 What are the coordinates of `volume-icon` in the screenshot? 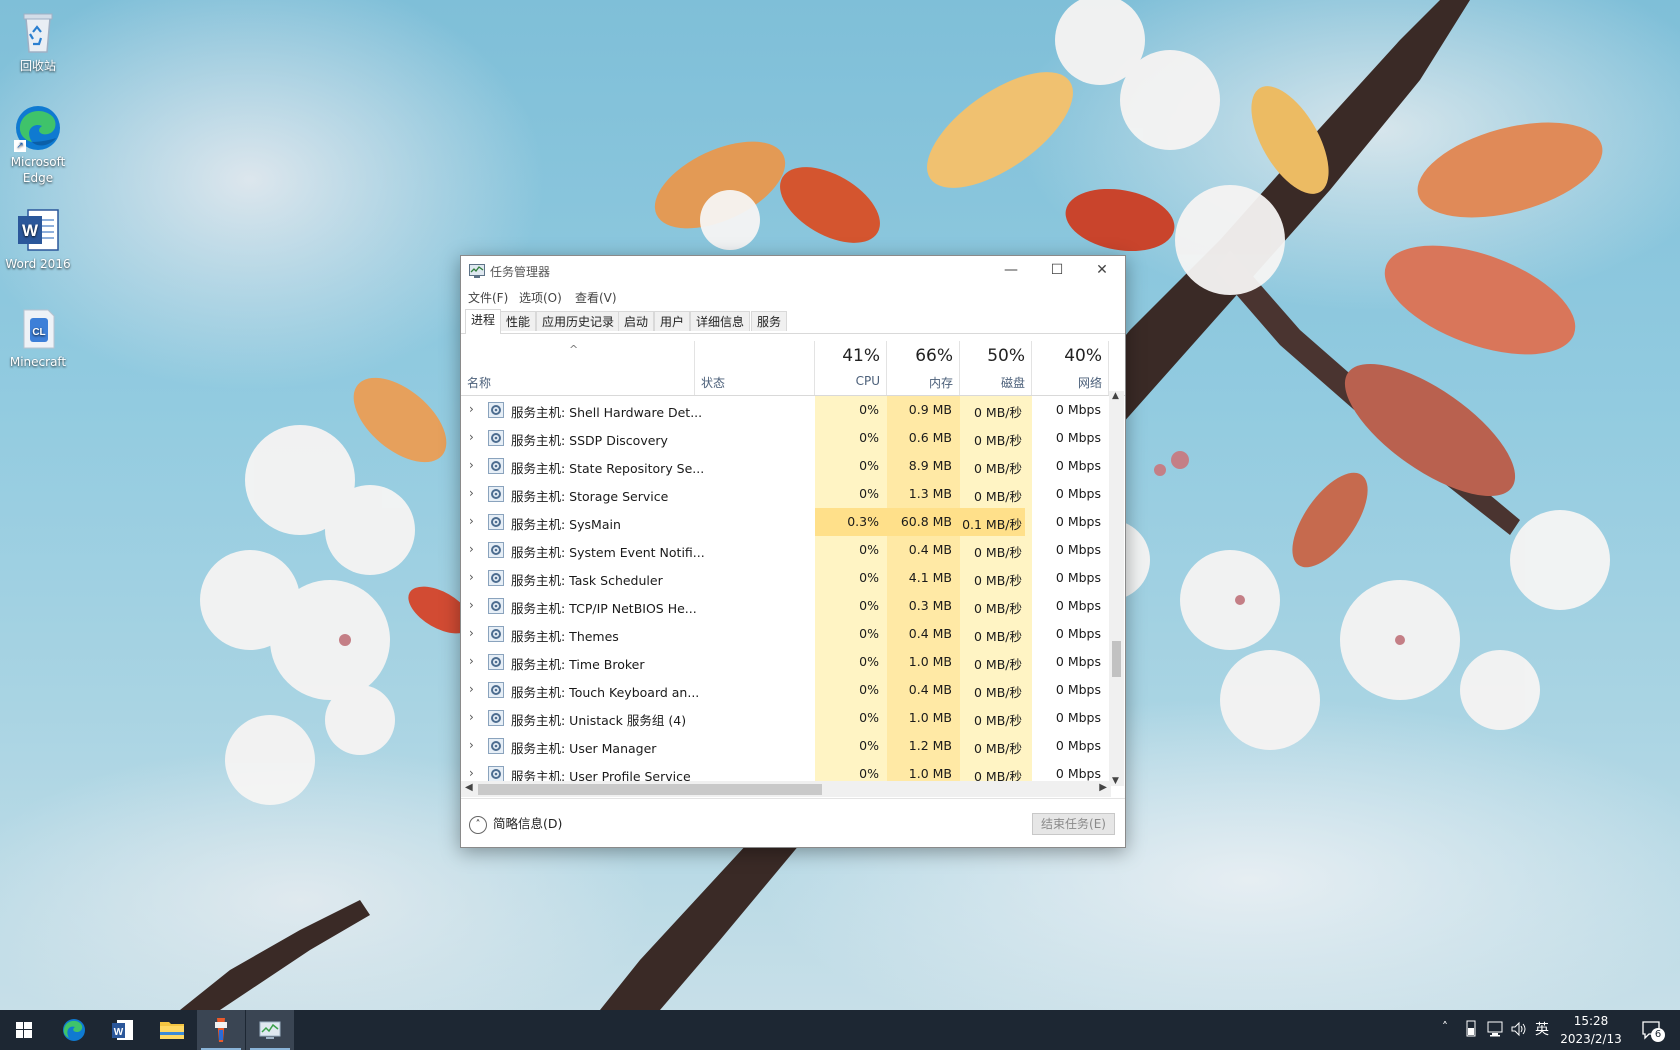 It's located at (1519, 1031).